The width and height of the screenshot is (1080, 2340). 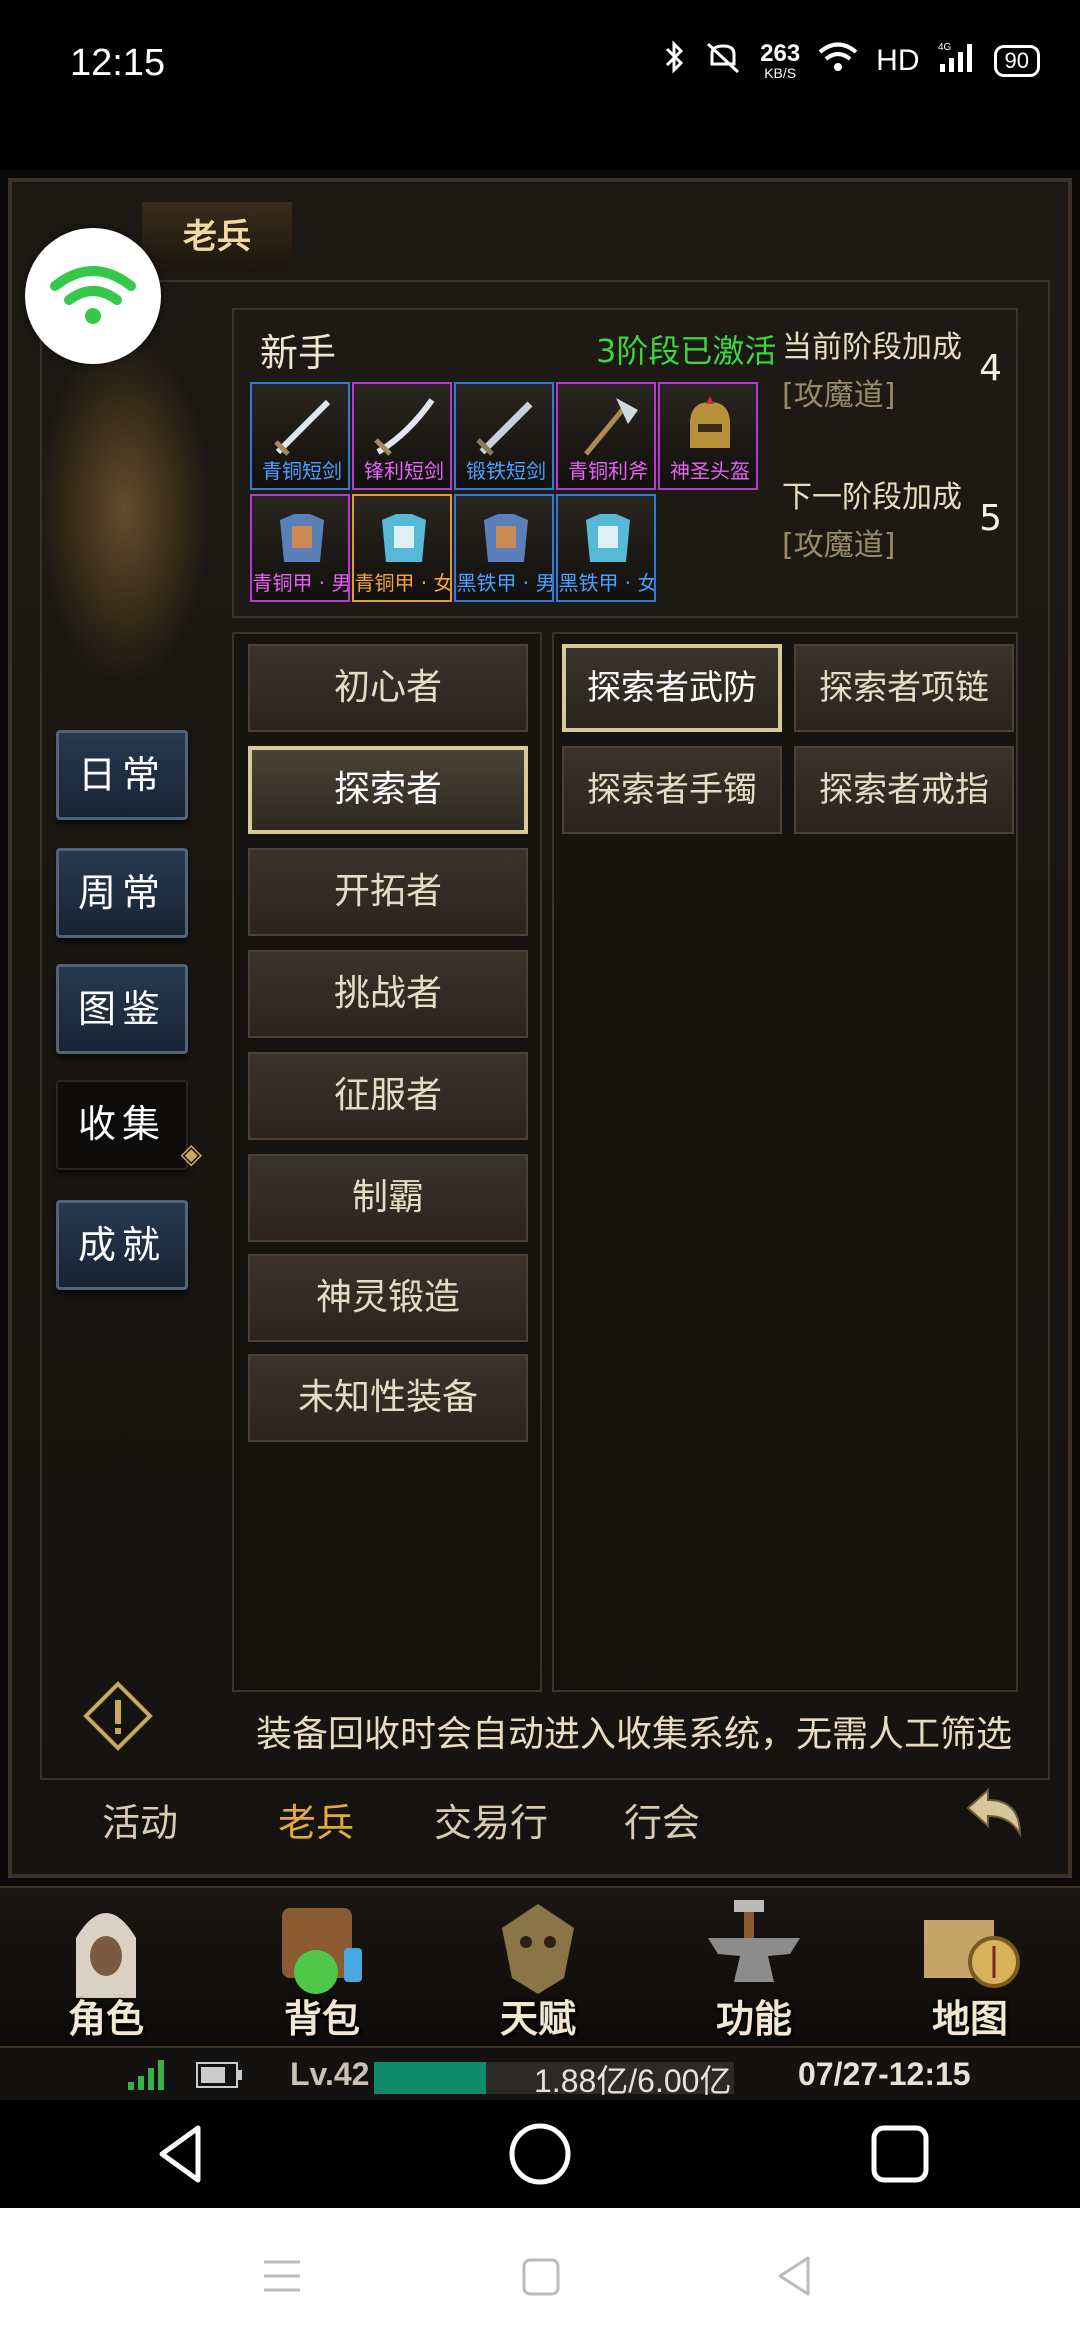 I want to click on nav-back-icon, so click(x=180, y=2156).